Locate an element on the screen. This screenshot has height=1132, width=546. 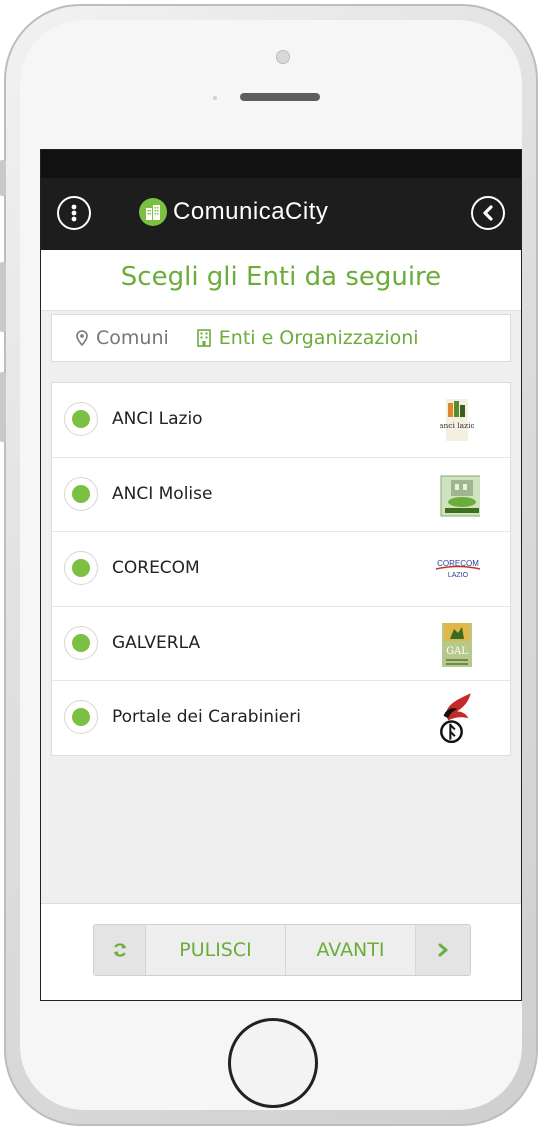
entity-name: GALVERLA is located at coordinates (156, 642).